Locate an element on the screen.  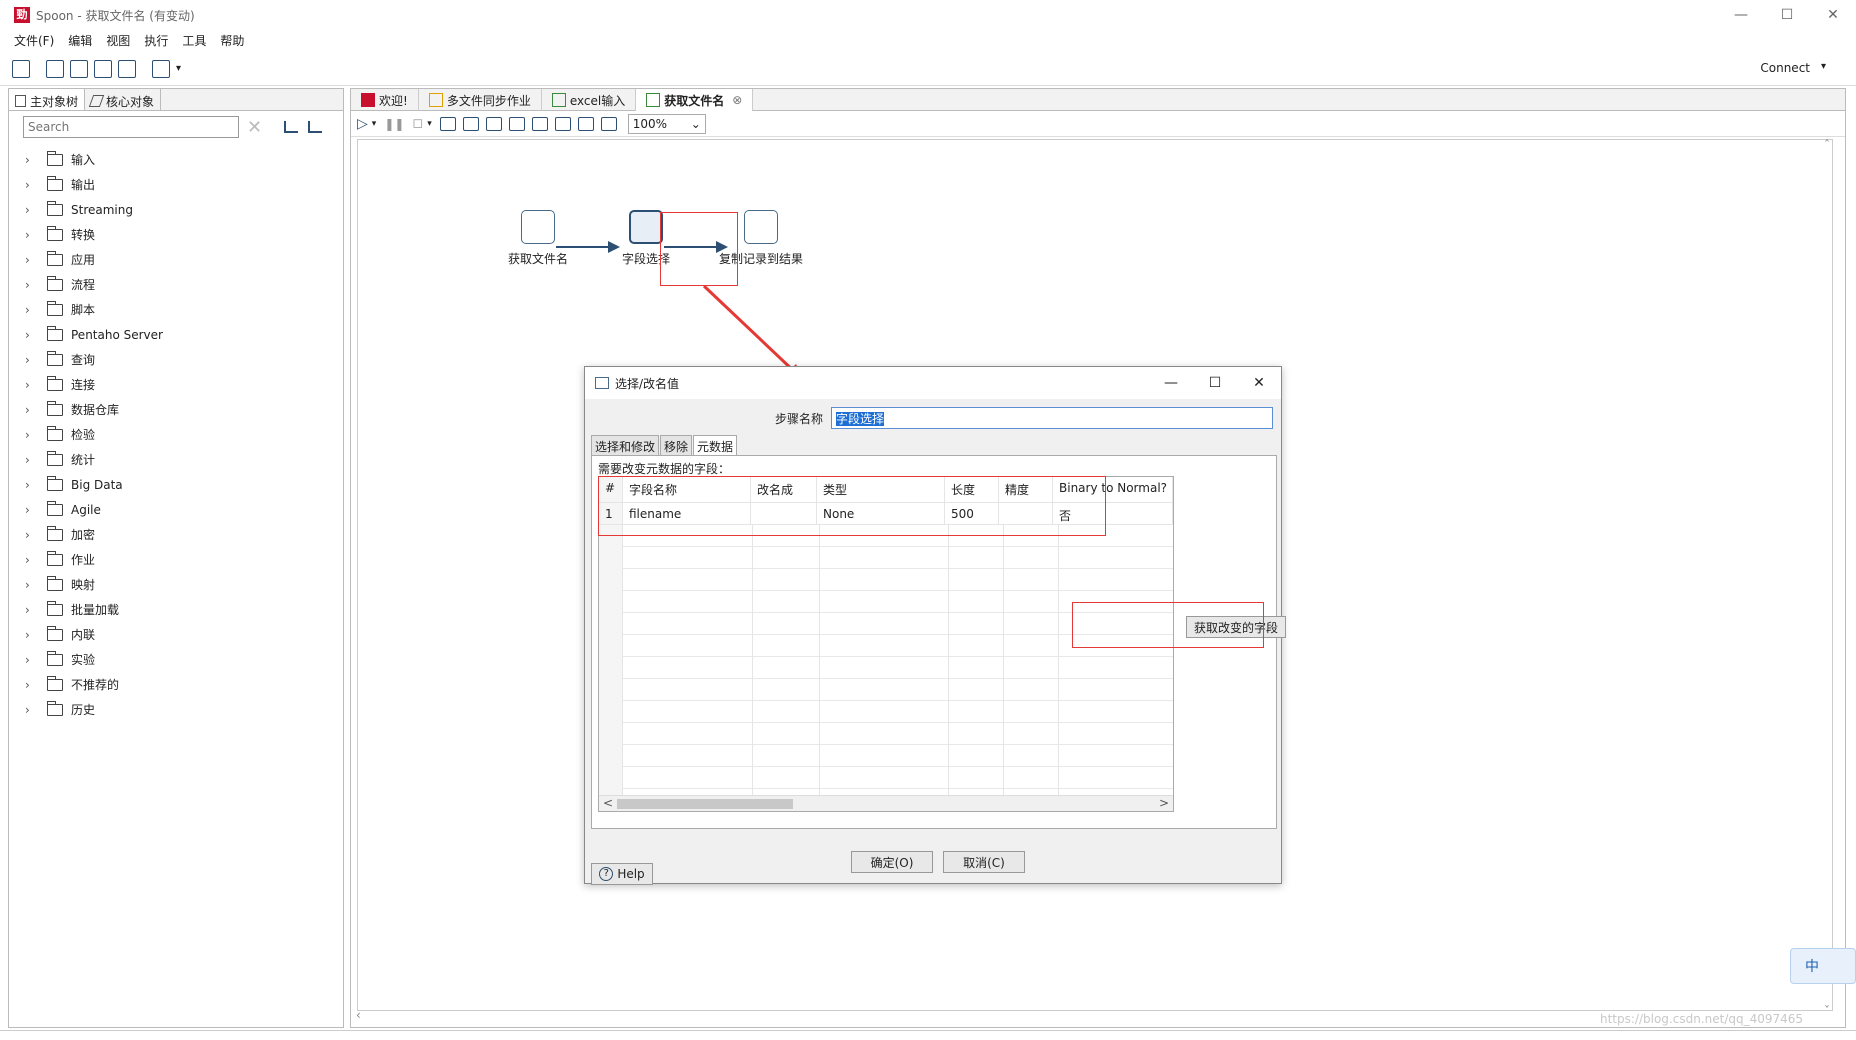
open-file-icon is located at coordinates (55, 68).